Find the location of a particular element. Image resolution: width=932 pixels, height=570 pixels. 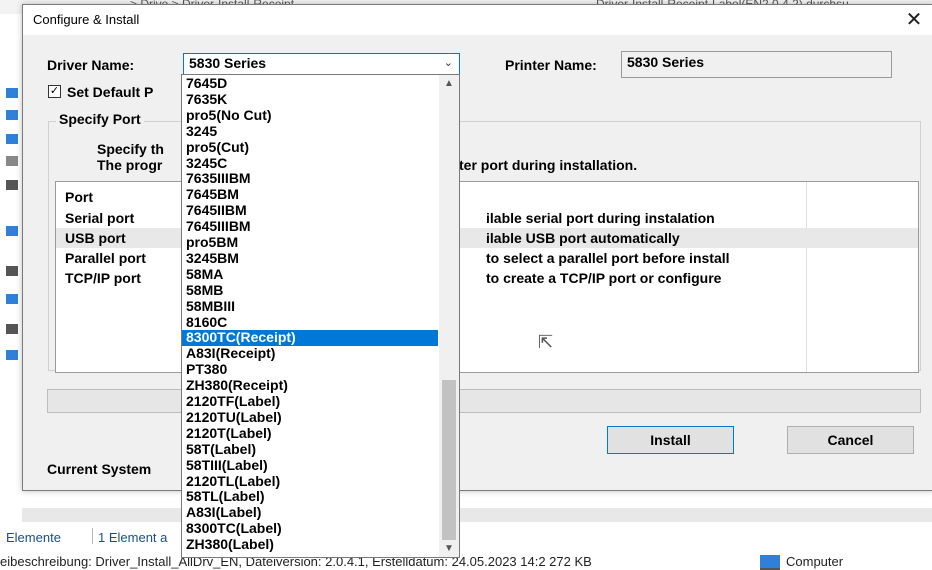

port-desc: to select a parallel port before install is located at coordinates (608, 258).